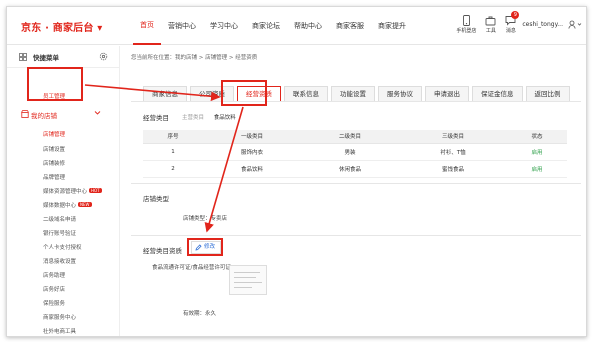  What do you see at coordinates (54, 163) in the screenshot?
I see `sidebar-item-store-decoration: 店铺装修` at bounding box center [54, 163].